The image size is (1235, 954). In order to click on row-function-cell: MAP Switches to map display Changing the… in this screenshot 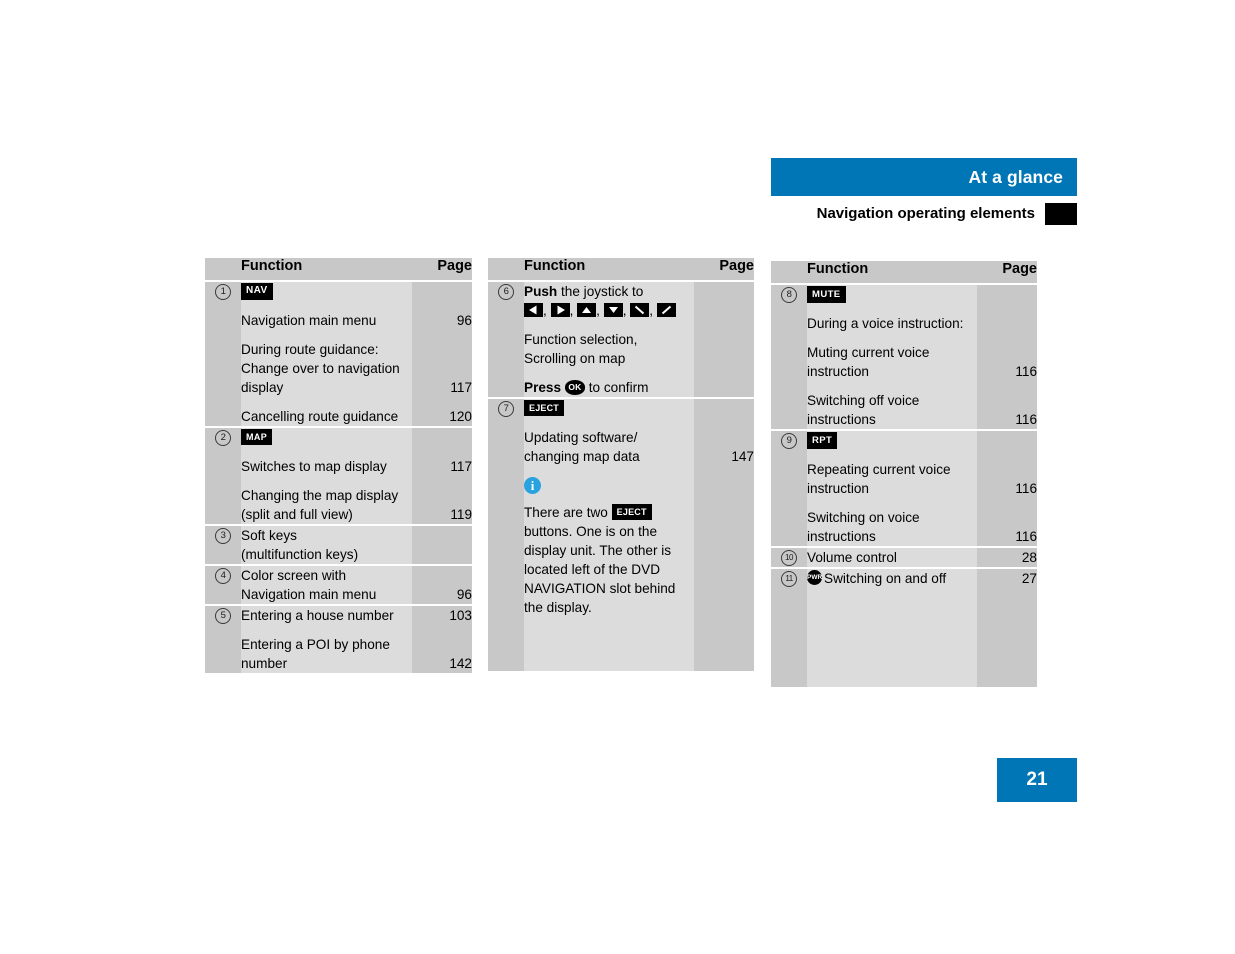, I will do `click(326, 475)`.